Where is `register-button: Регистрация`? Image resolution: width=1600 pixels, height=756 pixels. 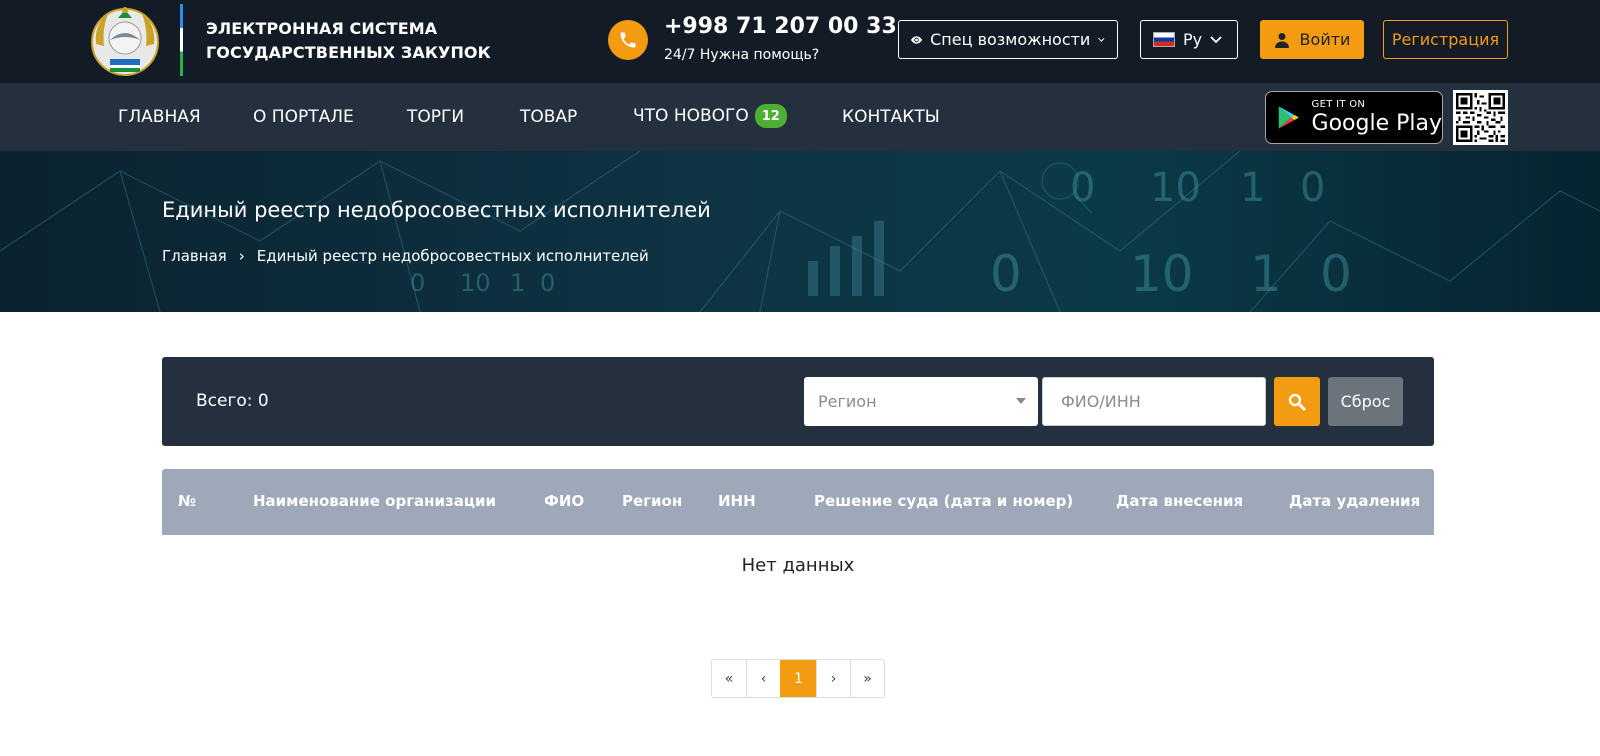
register-button: Регистрация is located at coordinates (1445, 39).